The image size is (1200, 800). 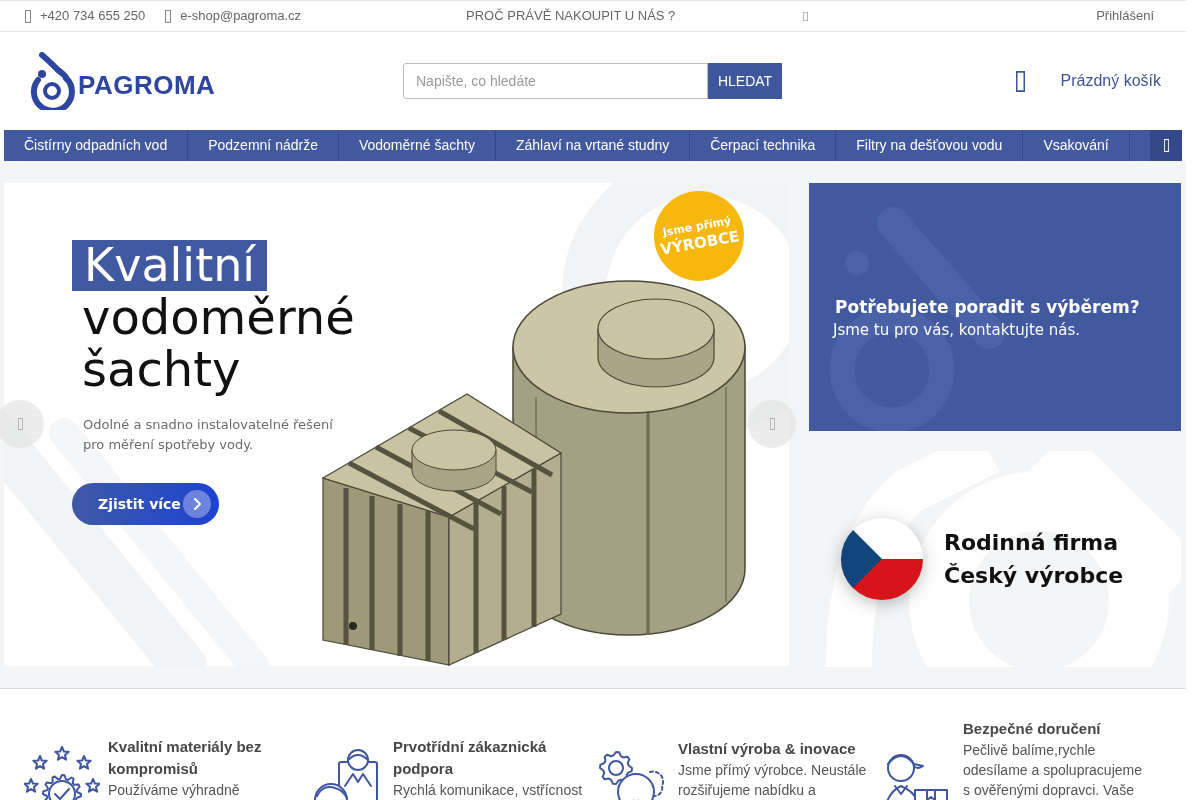 I want to click on feature-text: Jsme přímý výrobce. Neustále rozšiřujeme nabídku a, so click(x=773, y=780).